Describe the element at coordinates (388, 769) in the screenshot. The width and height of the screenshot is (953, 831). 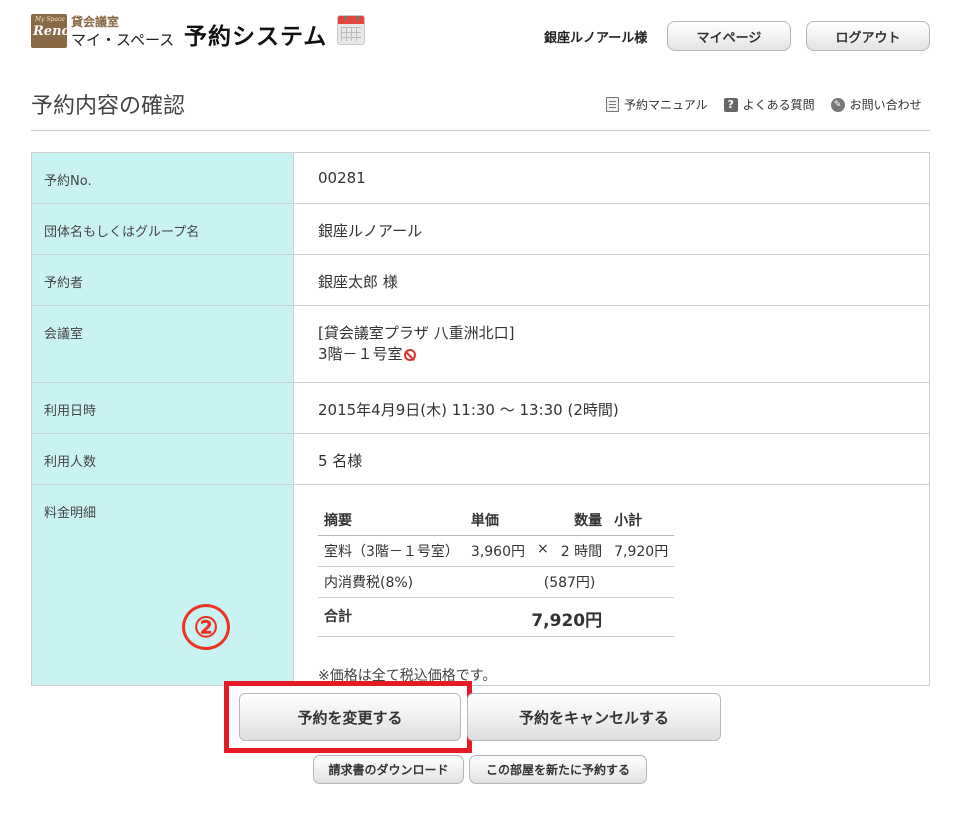
I see `download-invoice-button: 請求書のダウンロード` at that location.